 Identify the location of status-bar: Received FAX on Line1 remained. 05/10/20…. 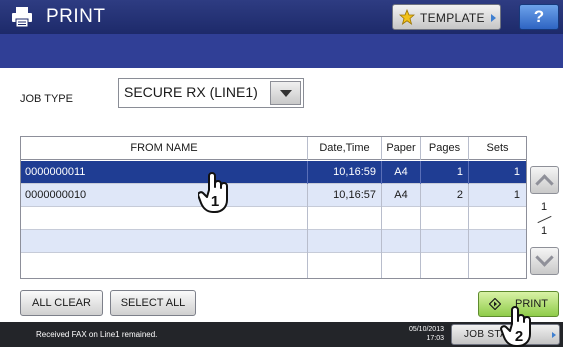
(281, 334).